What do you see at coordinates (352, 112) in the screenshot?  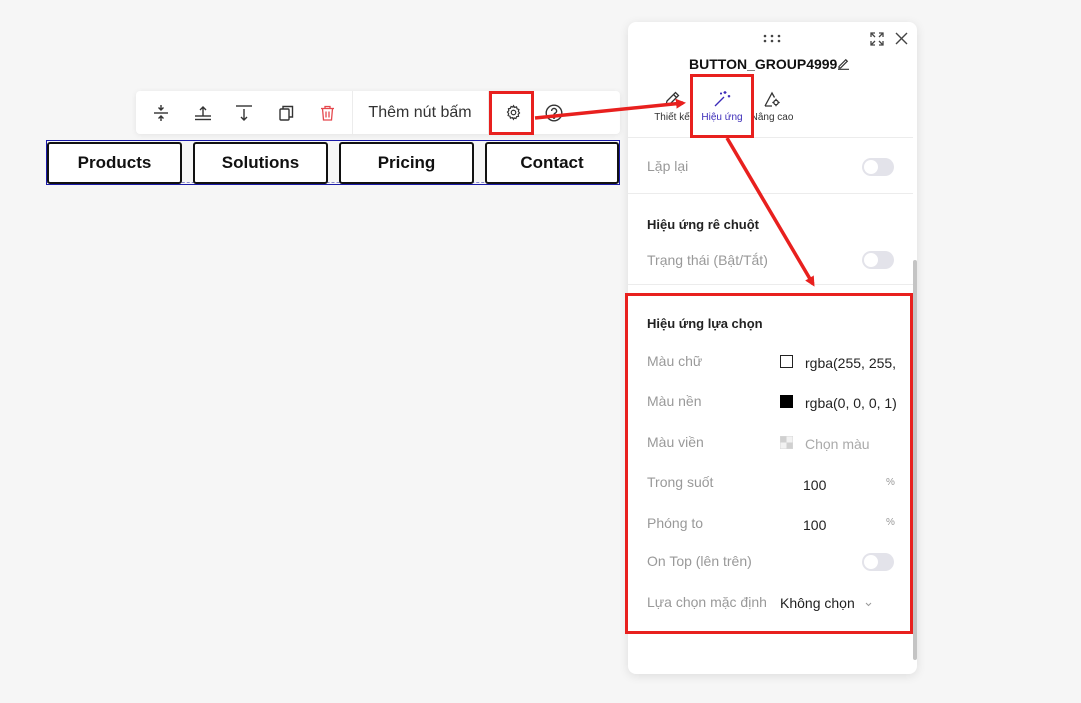 I see `toolbar-separator` at bounding box center [352, 112].